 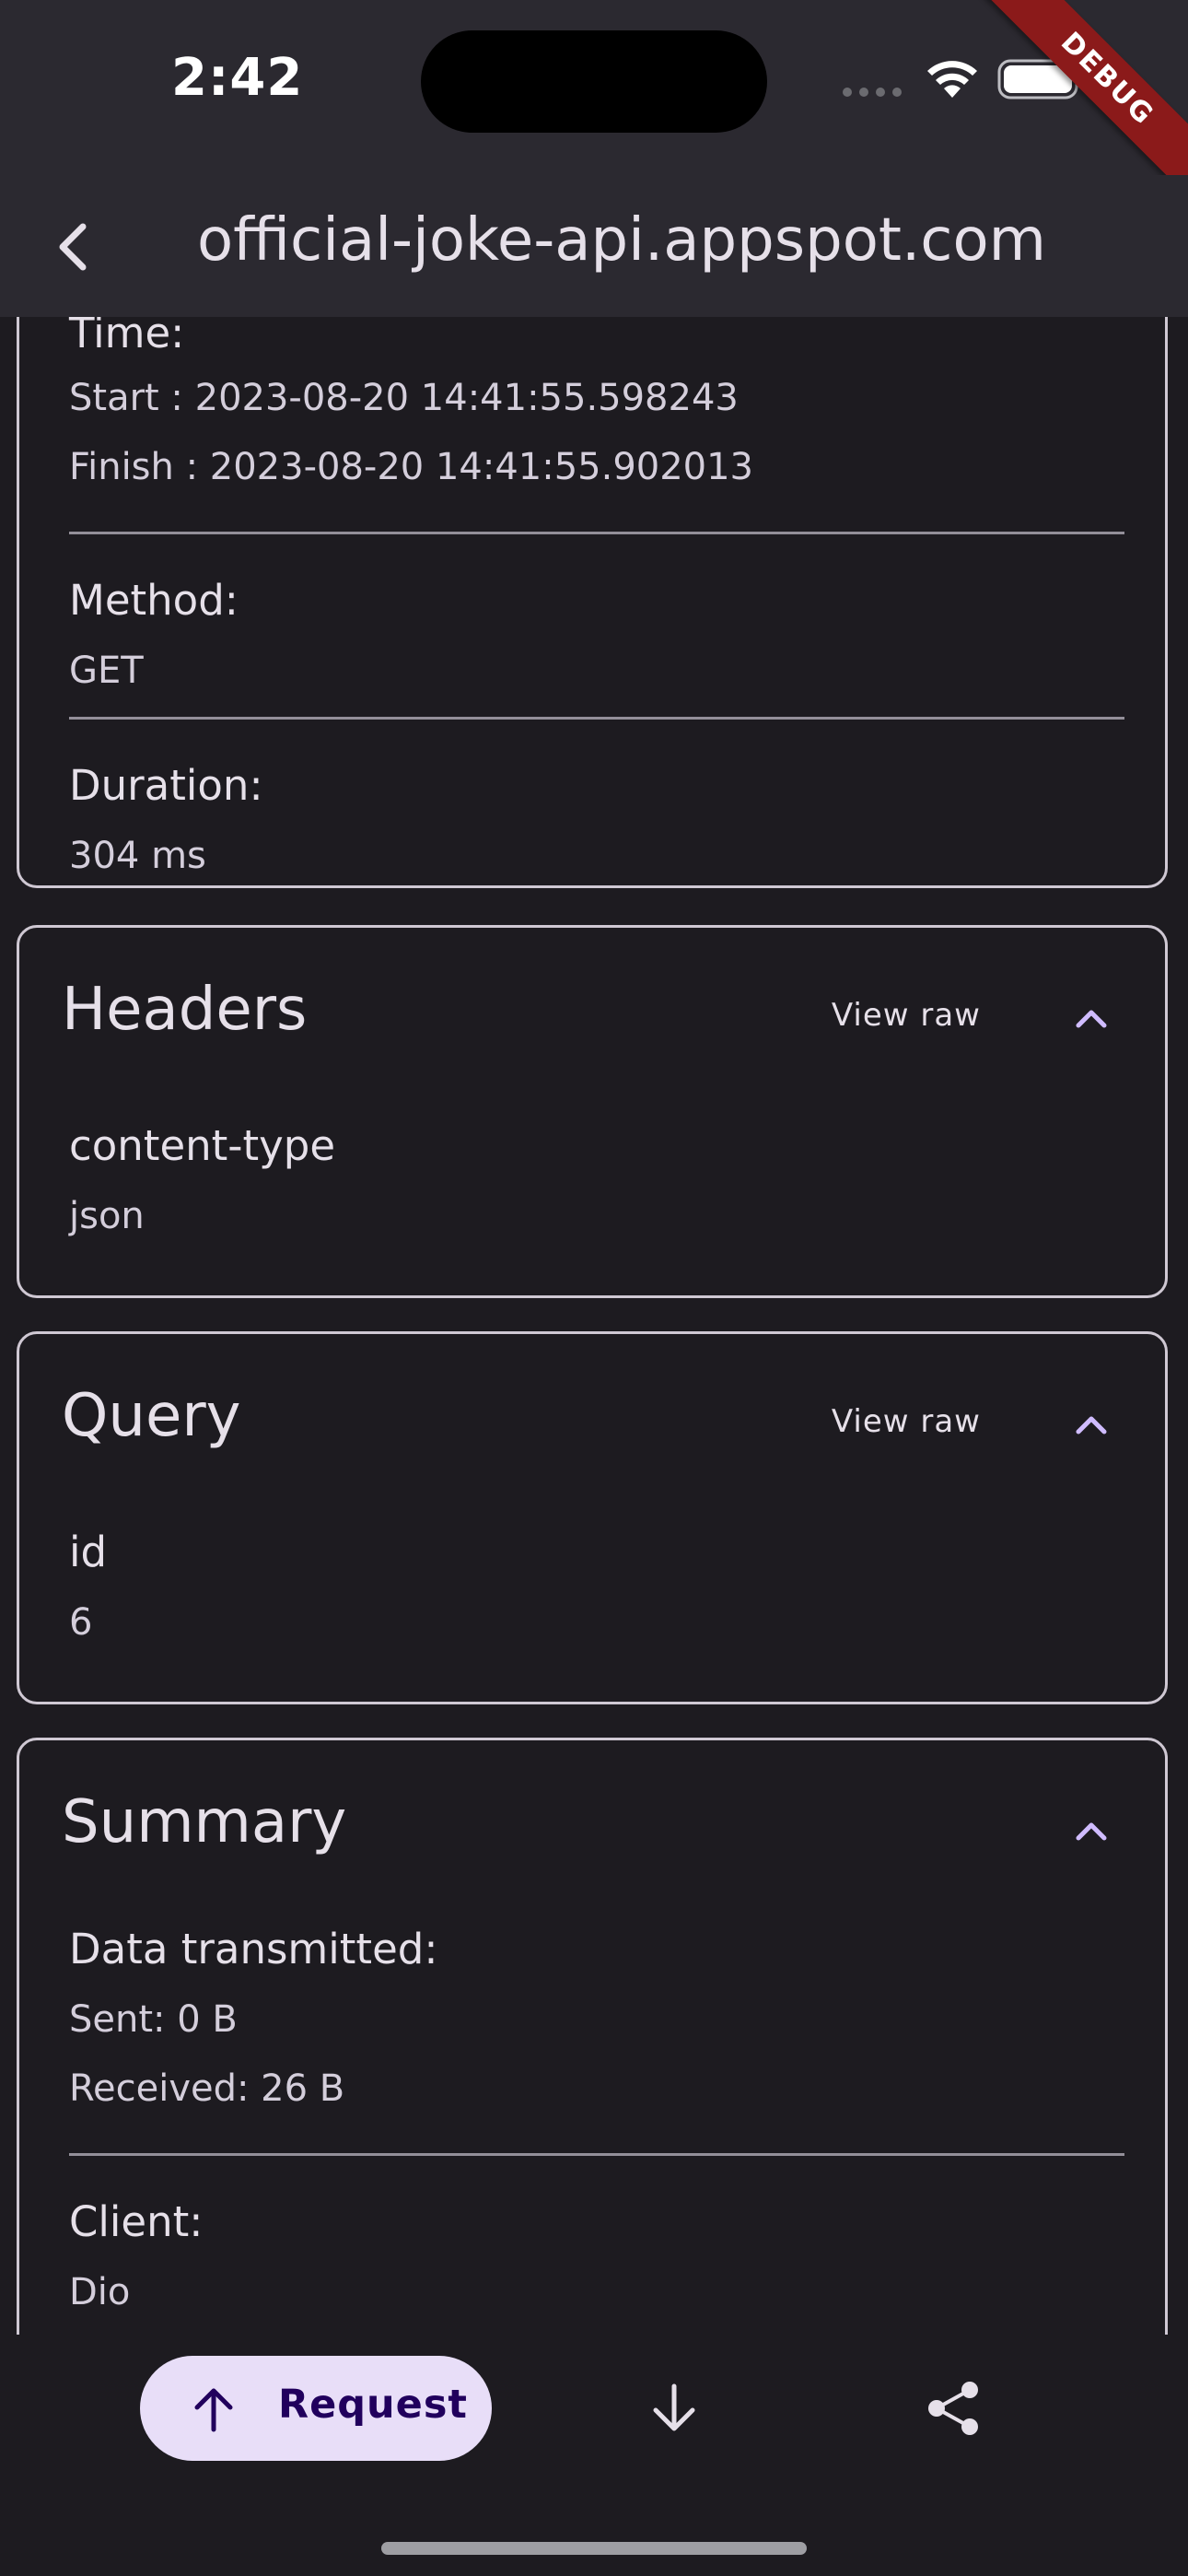 I want to click on app-bar: official-joke-api.appspot.com, so click(x=594, y=246).